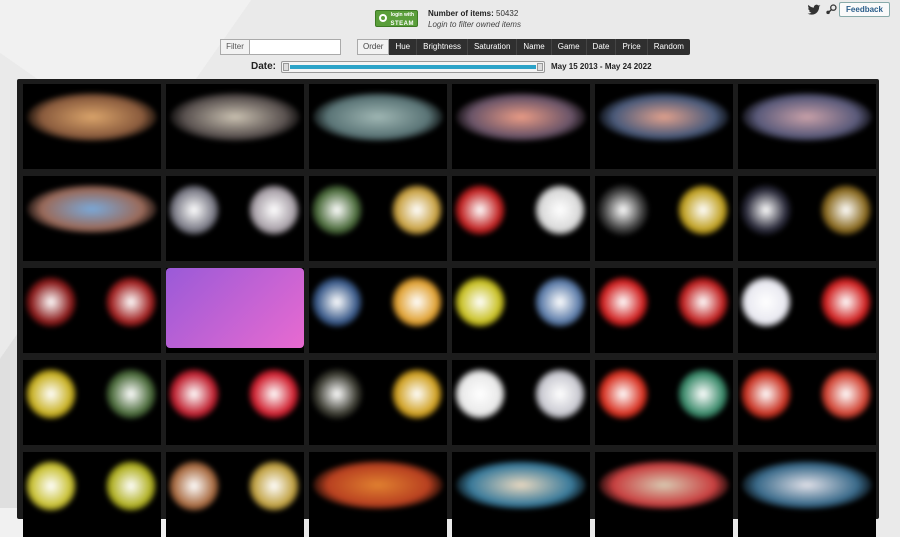 Image resolution: width=900 pixels, height=537 pixels. Describe the element at coordinates (507, 13) in the screenshot. I see `item-count-value: 50432` at that location.